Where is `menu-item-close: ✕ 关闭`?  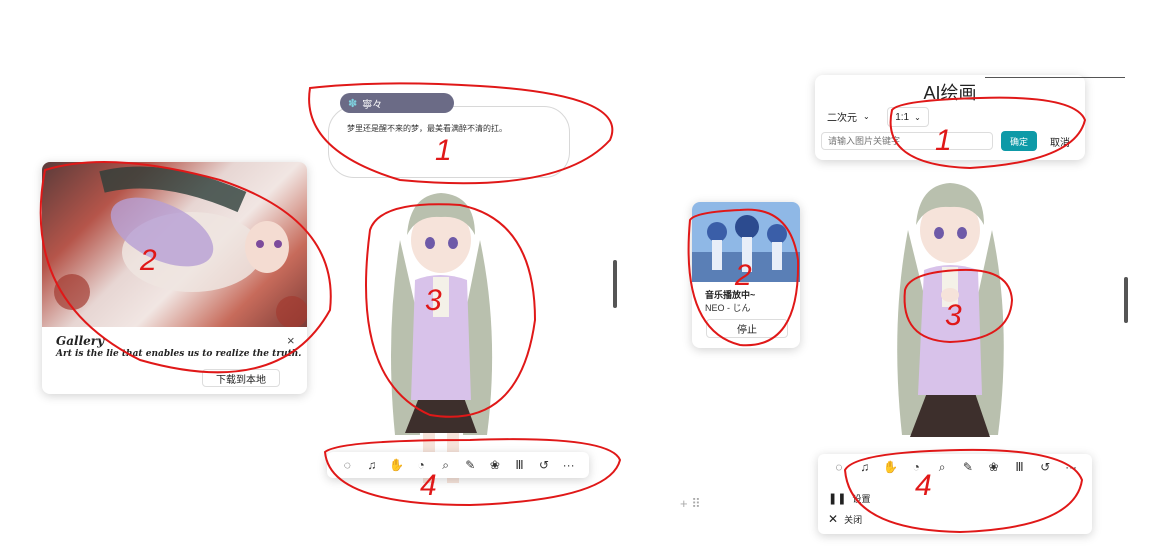 menu-item-close: ✕ 关闭 is located at coordinates (845, 519).